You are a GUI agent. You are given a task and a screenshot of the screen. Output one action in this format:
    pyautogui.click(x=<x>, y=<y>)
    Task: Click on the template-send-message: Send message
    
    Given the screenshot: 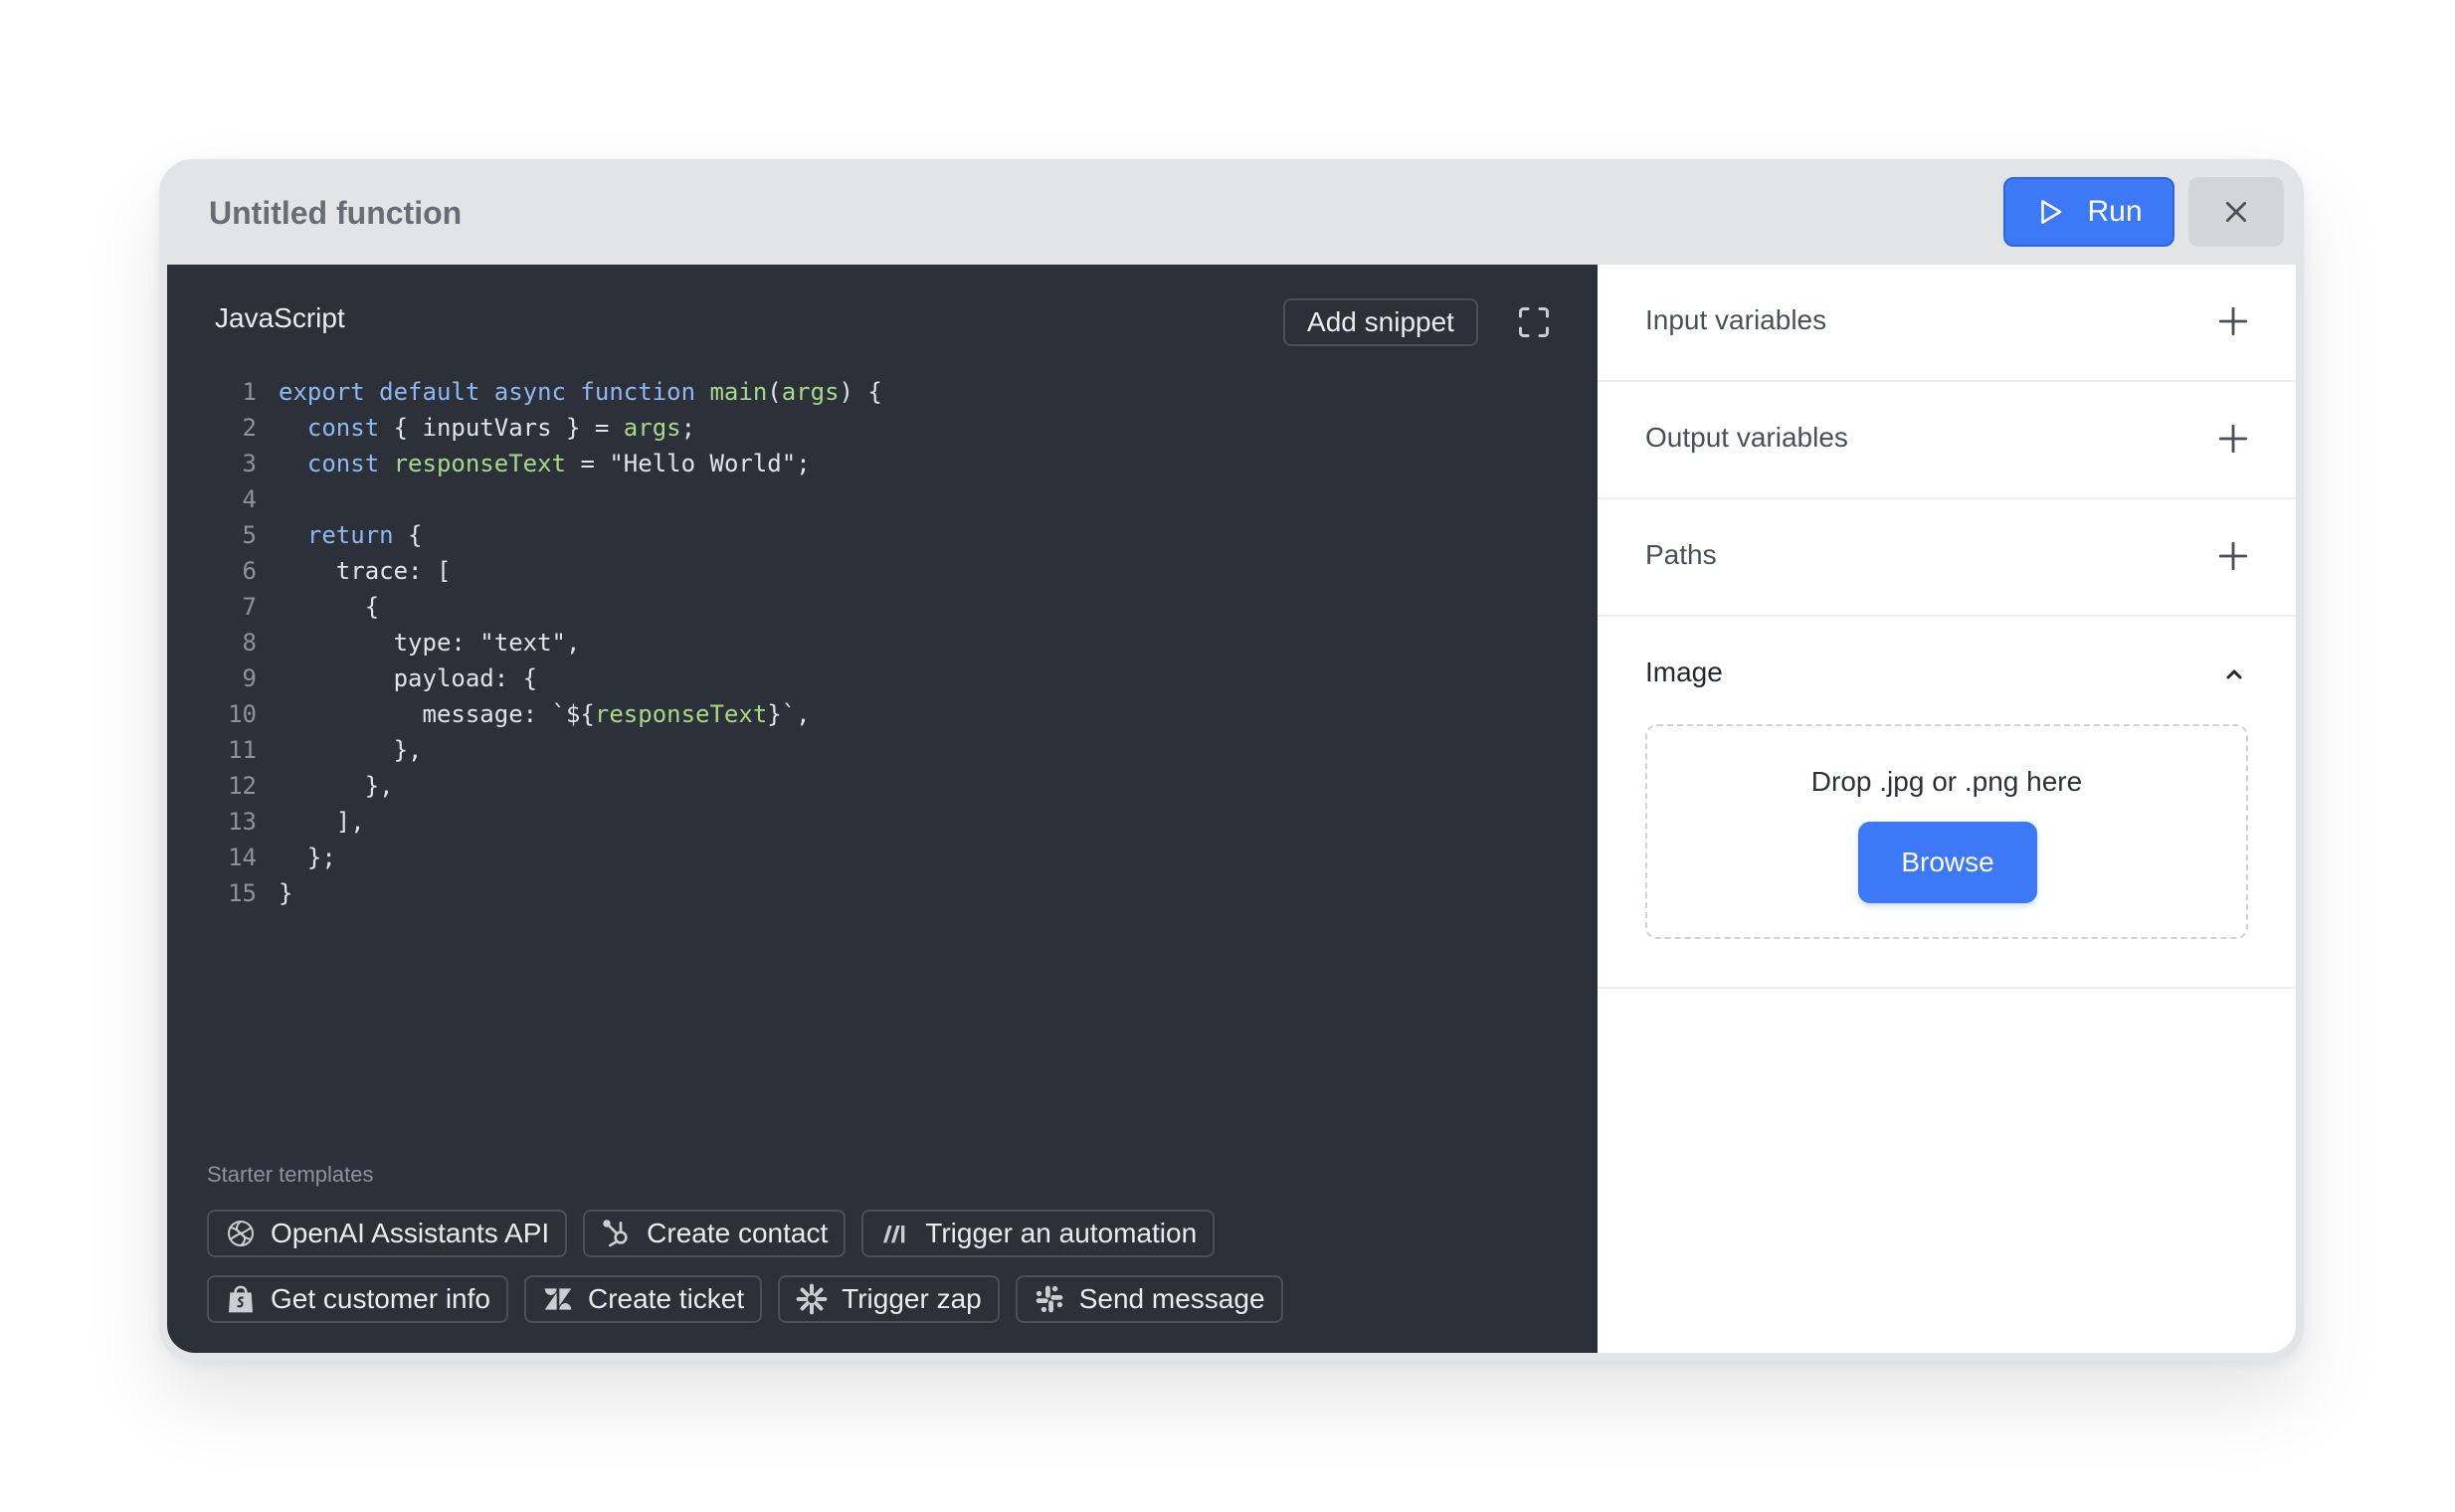 What is the action you would take?
    pyautogui.click(x=1149, y=1299)
    